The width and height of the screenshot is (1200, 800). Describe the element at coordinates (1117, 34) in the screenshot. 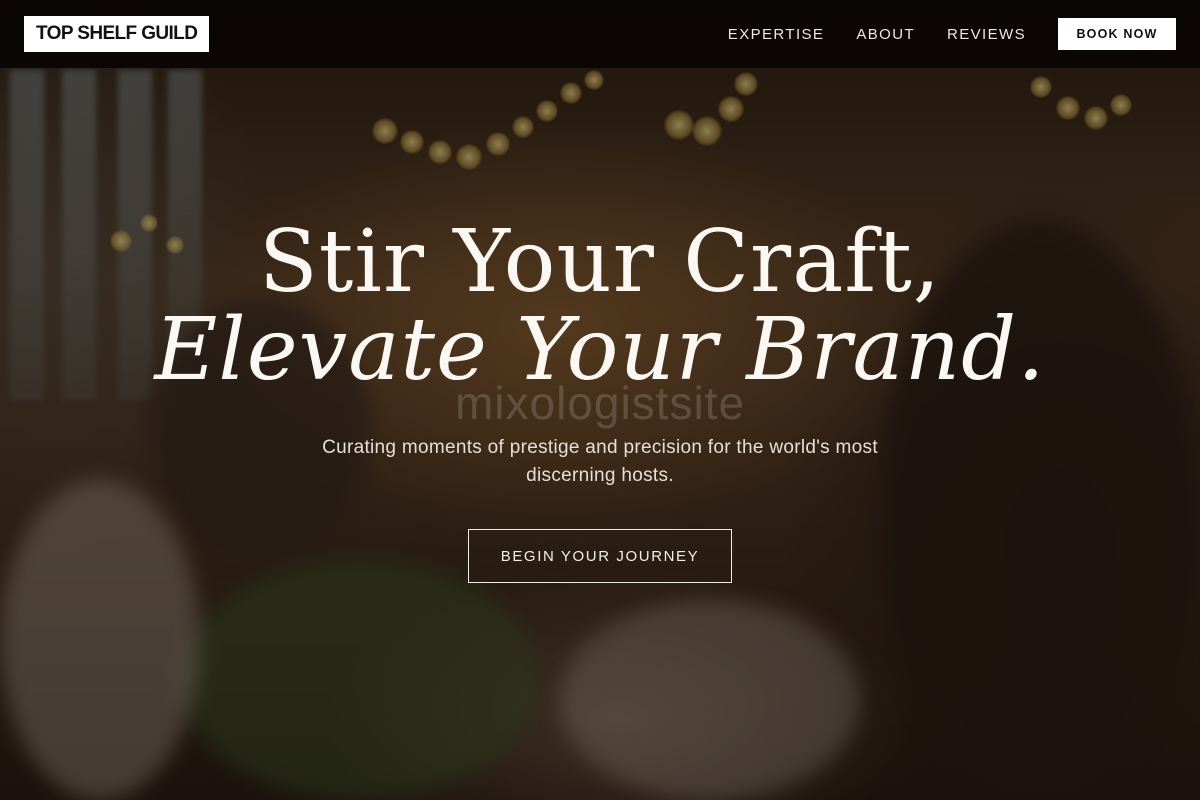

I see `book-now-button: BOOK NOW` at that location.